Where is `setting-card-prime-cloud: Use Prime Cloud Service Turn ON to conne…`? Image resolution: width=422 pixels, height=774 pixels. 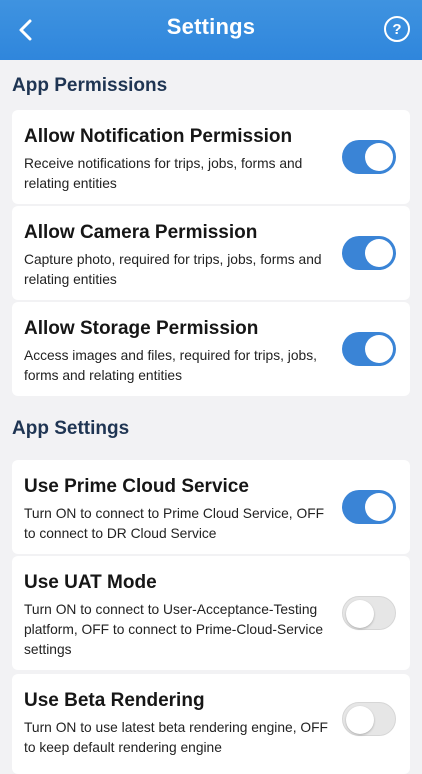 setting-card-prime-cloud: Use Prime Cloud Service Turn ON to conne… is located at coordinates (211, 507).